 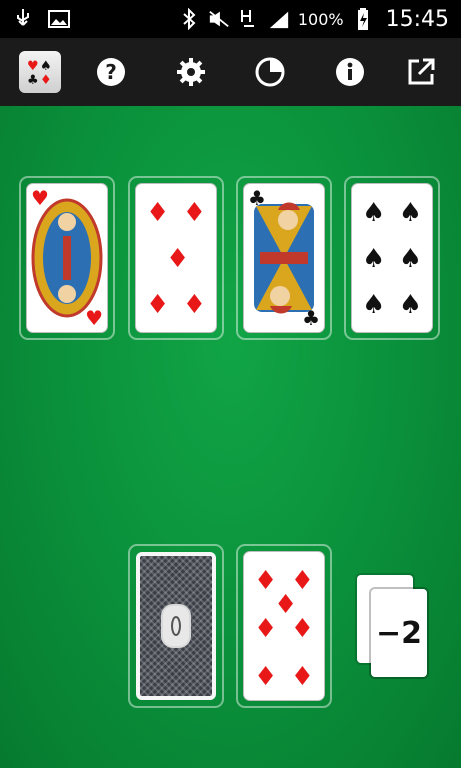 I want to click on info-icon, so click(x=349, y=72).